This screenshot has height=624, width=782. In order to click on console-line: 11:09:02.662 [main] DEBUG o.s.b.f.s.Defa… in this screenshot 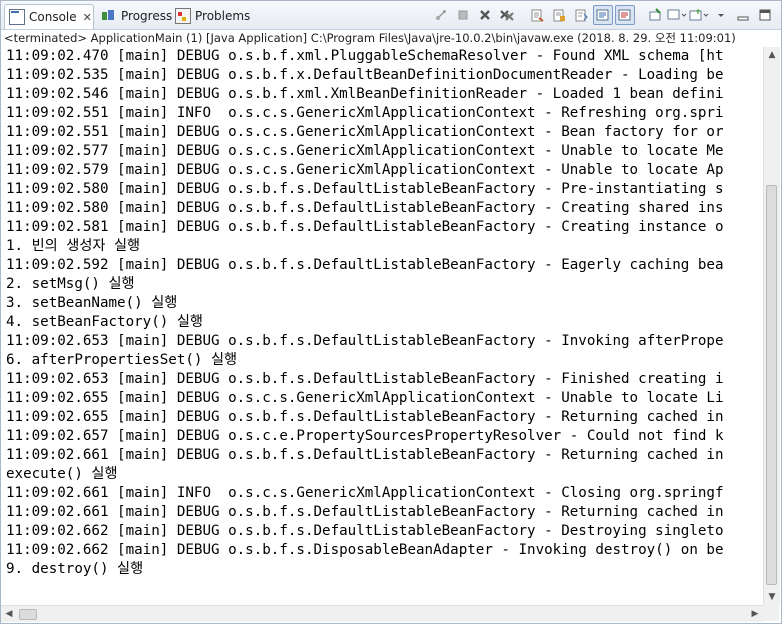, I will do `click(365, 531)`.